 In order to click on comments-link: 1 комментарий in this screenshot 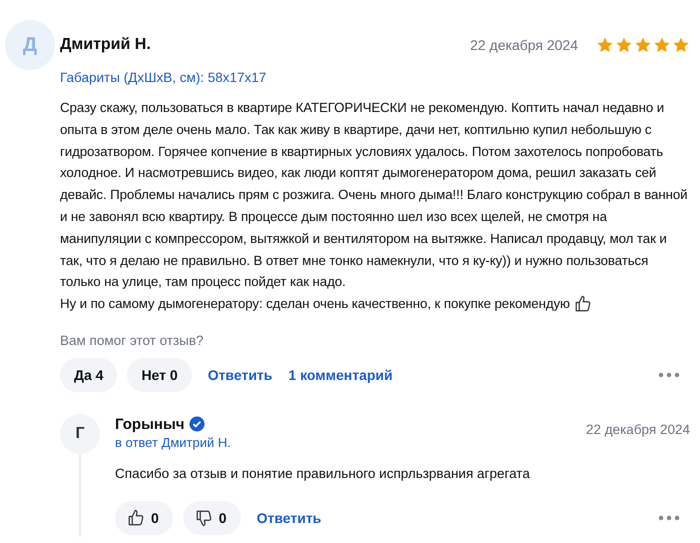, I will do `click(340, 374)`.